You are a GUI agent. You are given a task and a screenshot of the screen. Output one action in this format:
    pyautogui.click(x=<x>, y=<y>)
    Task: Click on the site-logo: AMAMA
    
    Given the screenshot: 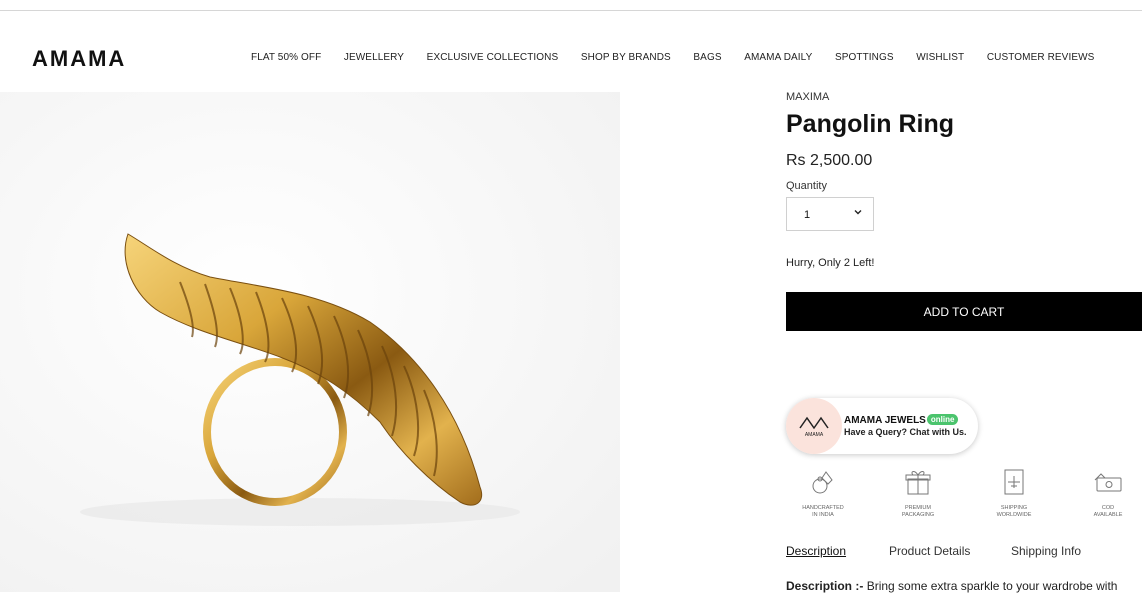 What is the action you would take?
    pyautogui.click(x=79, y=59)
    